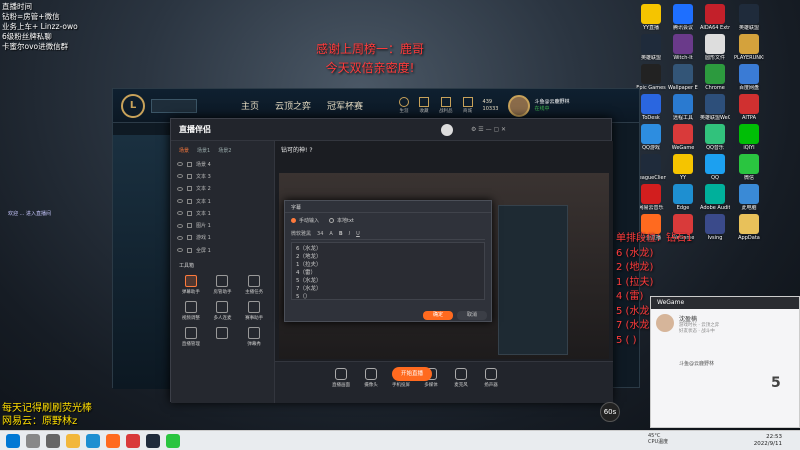  What do you see at coordinates (330, 234) in the screenshot?
I see `color-button: A` at bounding box center [330, 234].